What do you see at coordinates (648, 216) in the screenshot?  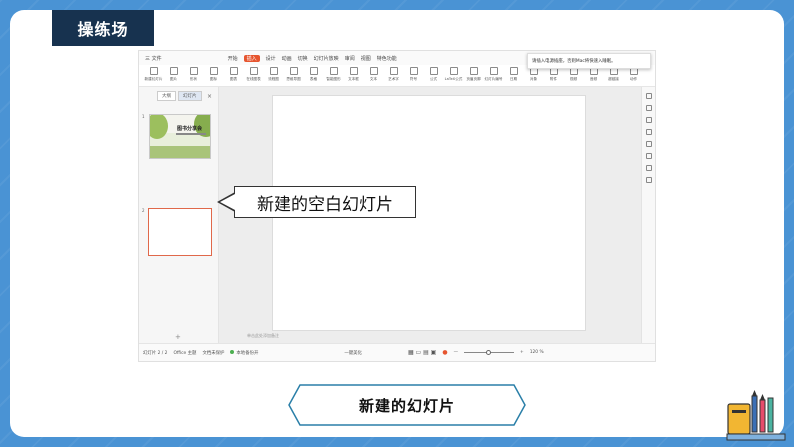 I see `right-toolbar` at bounding box center [648, 216].